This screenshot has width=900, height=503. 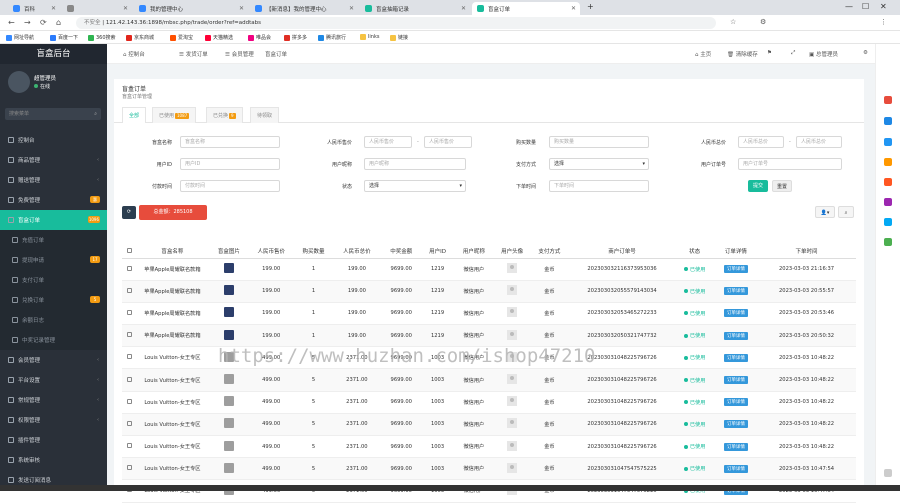 What do you see at coordinates (129, 212) in the screenshot?
I see `refresh-button: ⟳` at bounding box center [129, 212].